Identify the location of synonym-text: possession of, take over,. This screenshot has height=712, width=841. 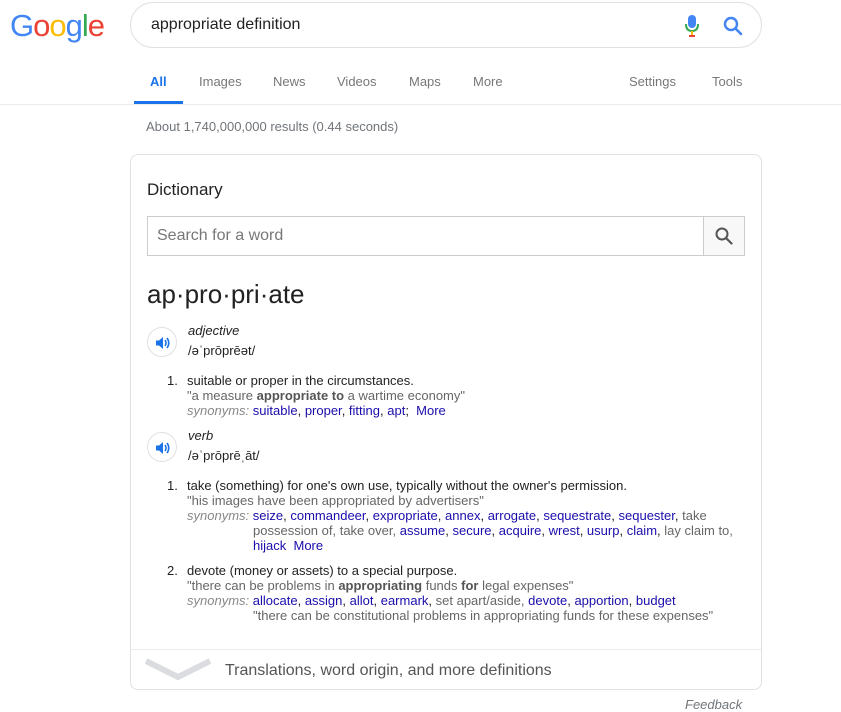
(325, 530).